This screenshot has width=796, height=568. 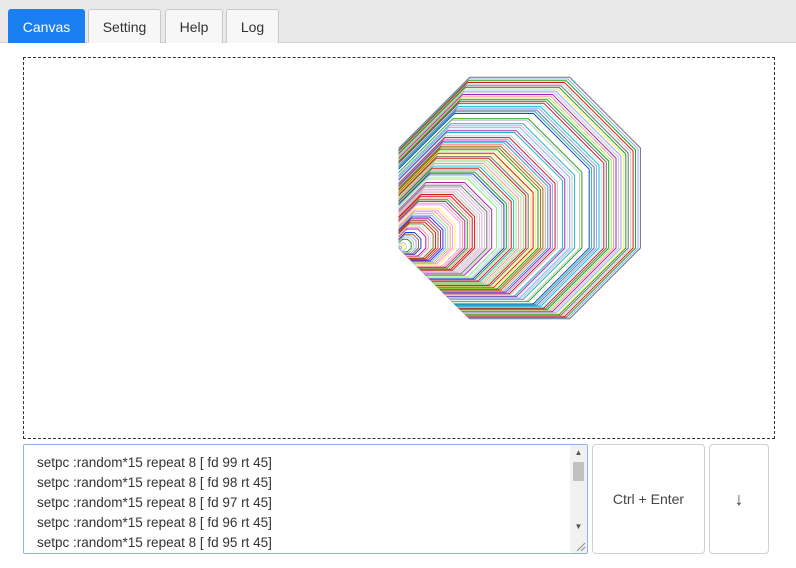 What do you see at coordinates (739, 499) in the screenshot?
I see `scroll-down-button: ↓` at bounding box center [739, 499].